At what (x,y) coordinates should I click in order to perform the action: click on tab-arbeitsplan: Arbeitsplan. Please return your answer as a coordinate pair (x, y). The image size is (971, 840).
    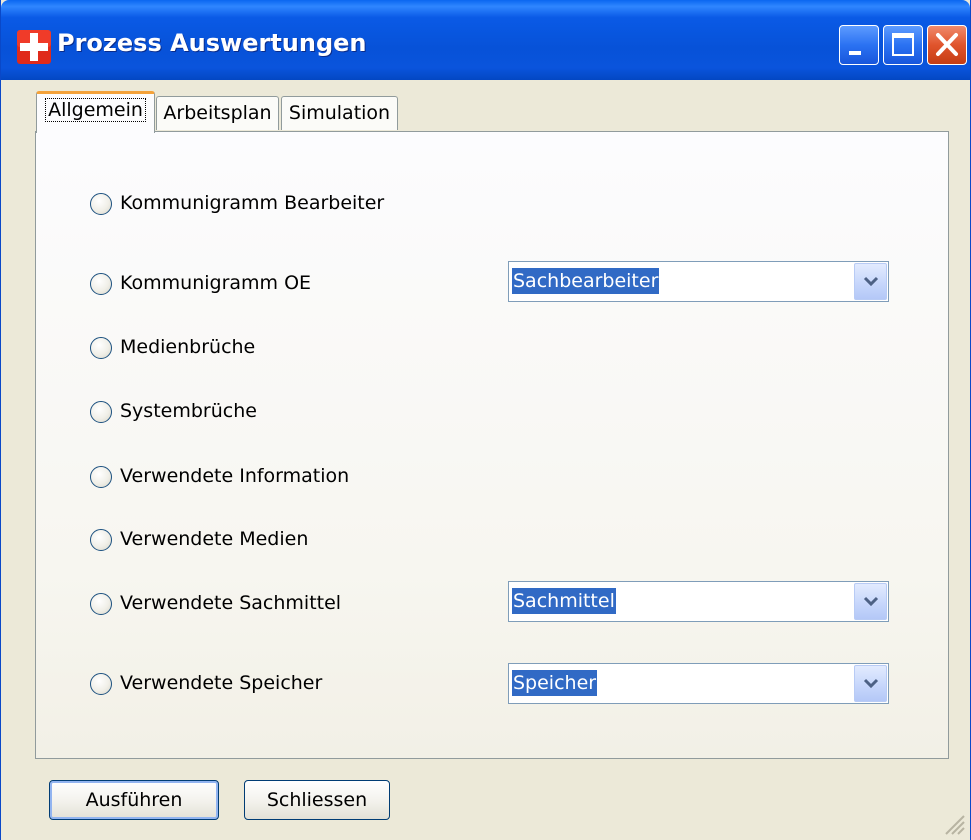
    Looking at the image, I should click on (217, 113).